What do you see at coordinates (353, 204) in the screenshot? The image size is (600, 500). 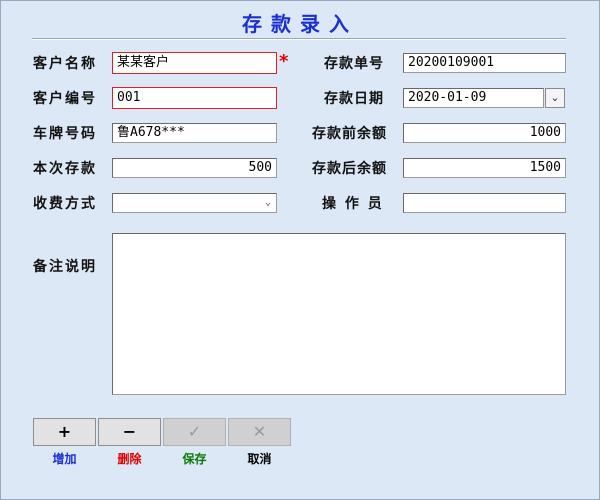 I see `operator-label: 操 作 员` at bounding box center [353, 204].